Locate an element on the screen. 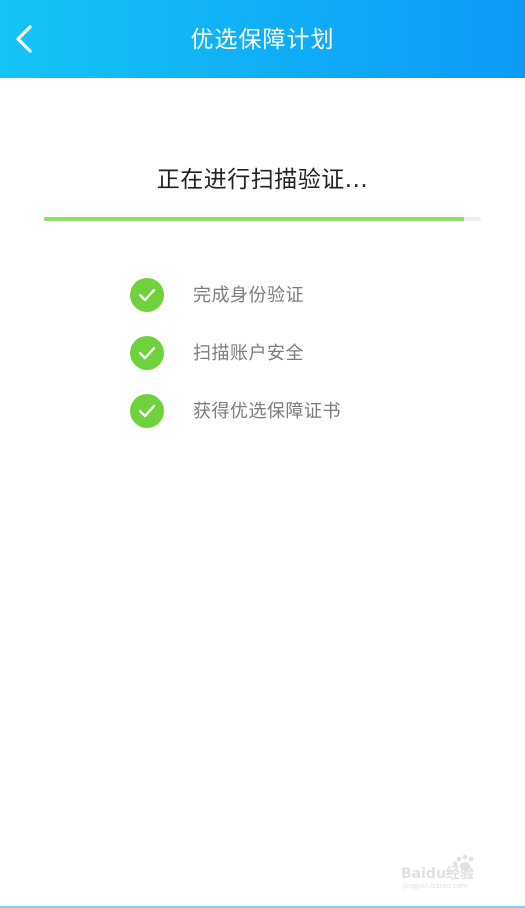 The image size is (525, 908). step-label: 完成身份验证 is located at coordinates (248, 295).